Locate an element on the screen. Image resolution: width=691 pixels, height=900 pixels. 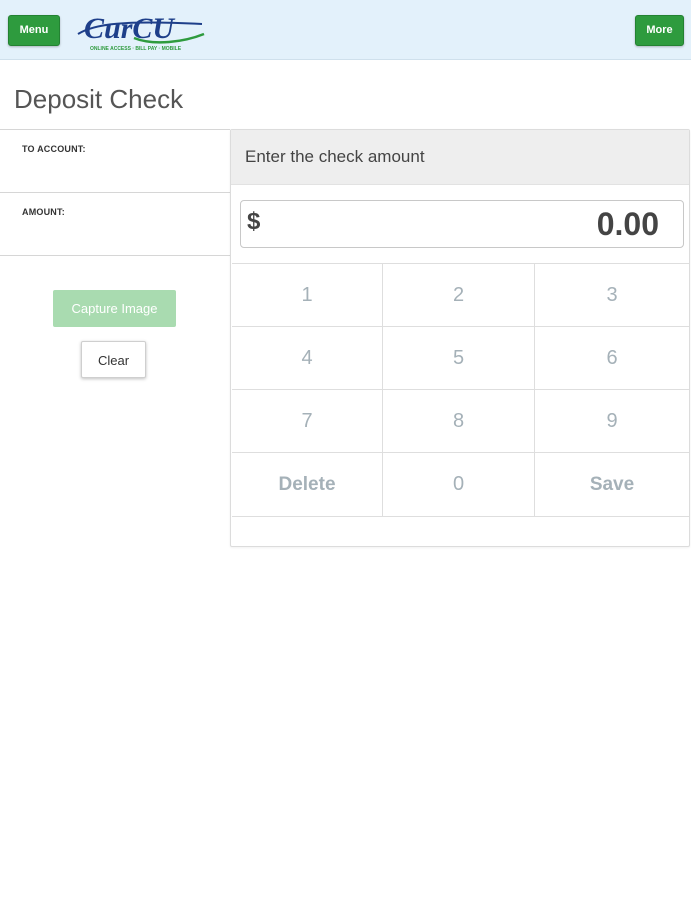
deposit-form: TO ACCOUNT: AMOUNT: is located at coordinates (115, 192).